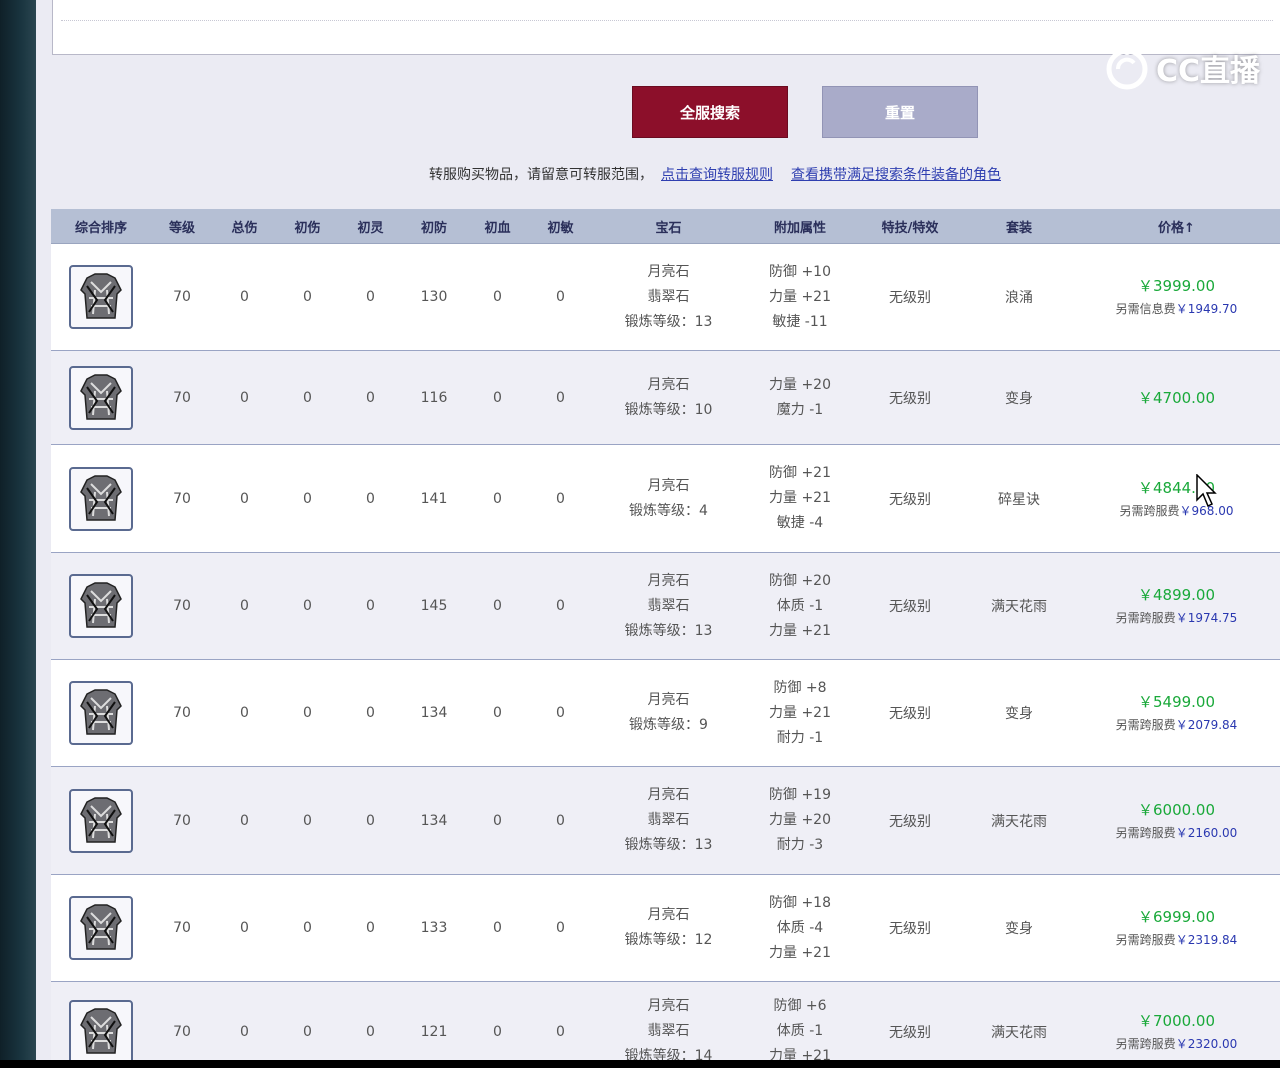  I want to click on attribute-line: 防御 +18, so click(800, 902).